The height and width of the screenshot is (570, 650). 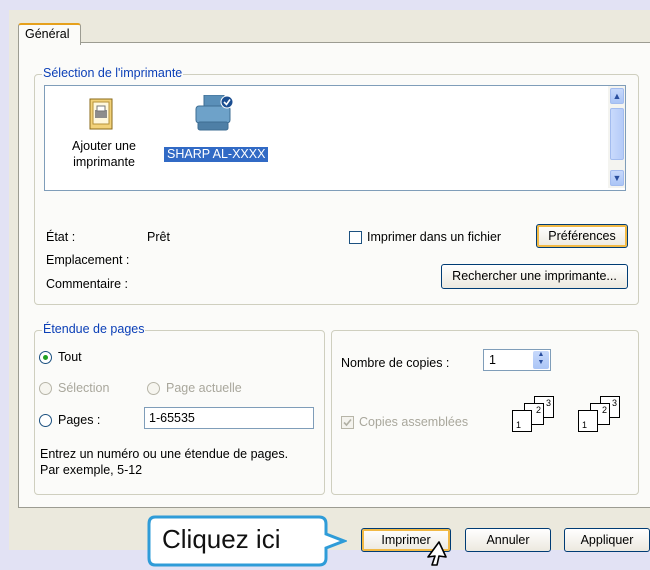 What do you see at coordinates (45, 420) in the screenshot?
I see `radio-pages` at bounding box center [45, 420].